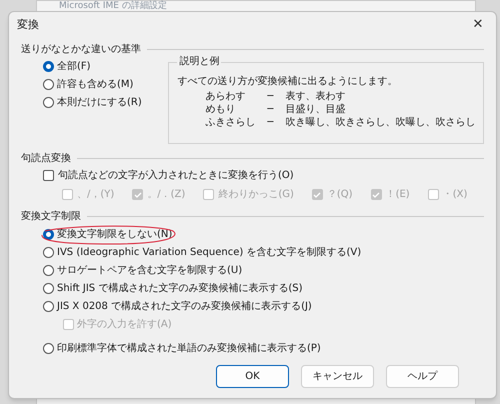 The width and height of the screenshot is (500, 404). Describe the element at coordinates (455, 194) in the screenshot. I see `checkbox-label: ・(X)` at that location.